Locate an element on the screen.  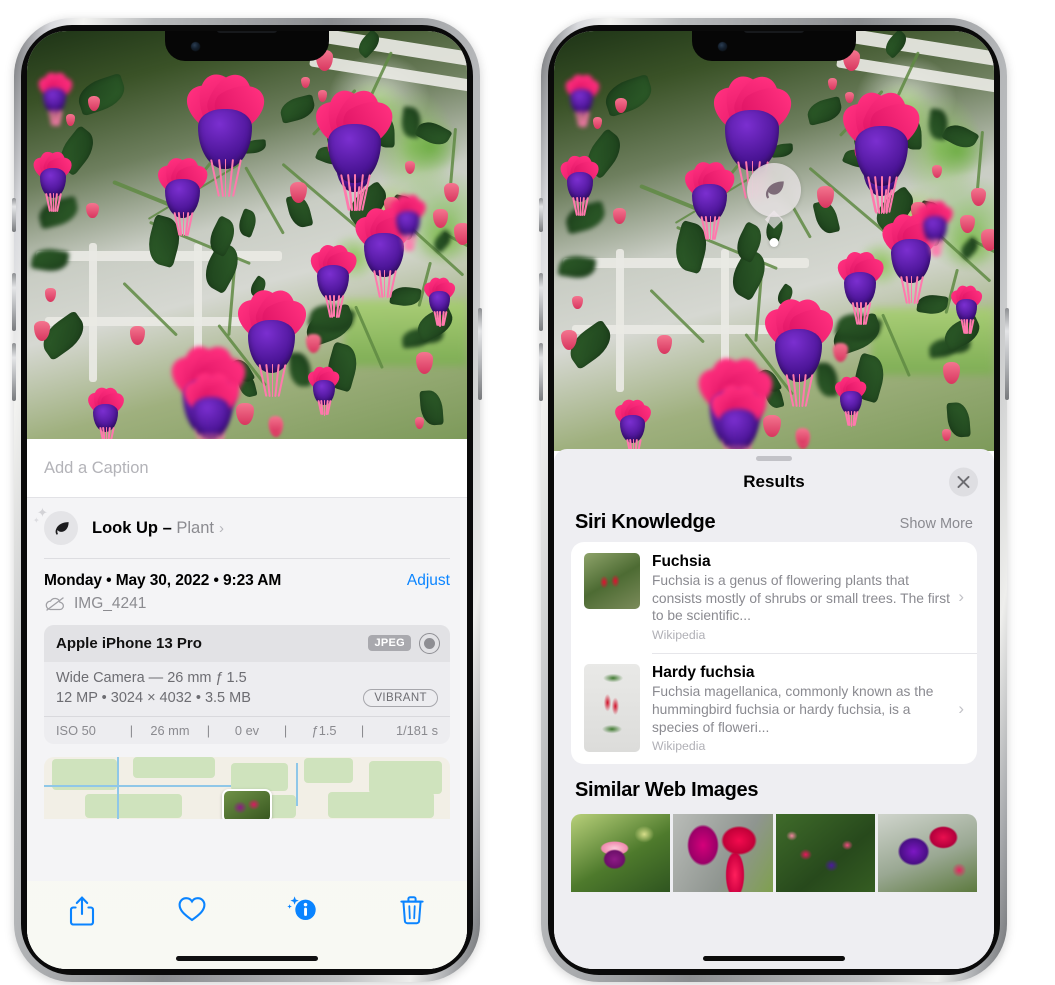
exif-stat-iso: ISO 50 is located at coordinates (76, 730).